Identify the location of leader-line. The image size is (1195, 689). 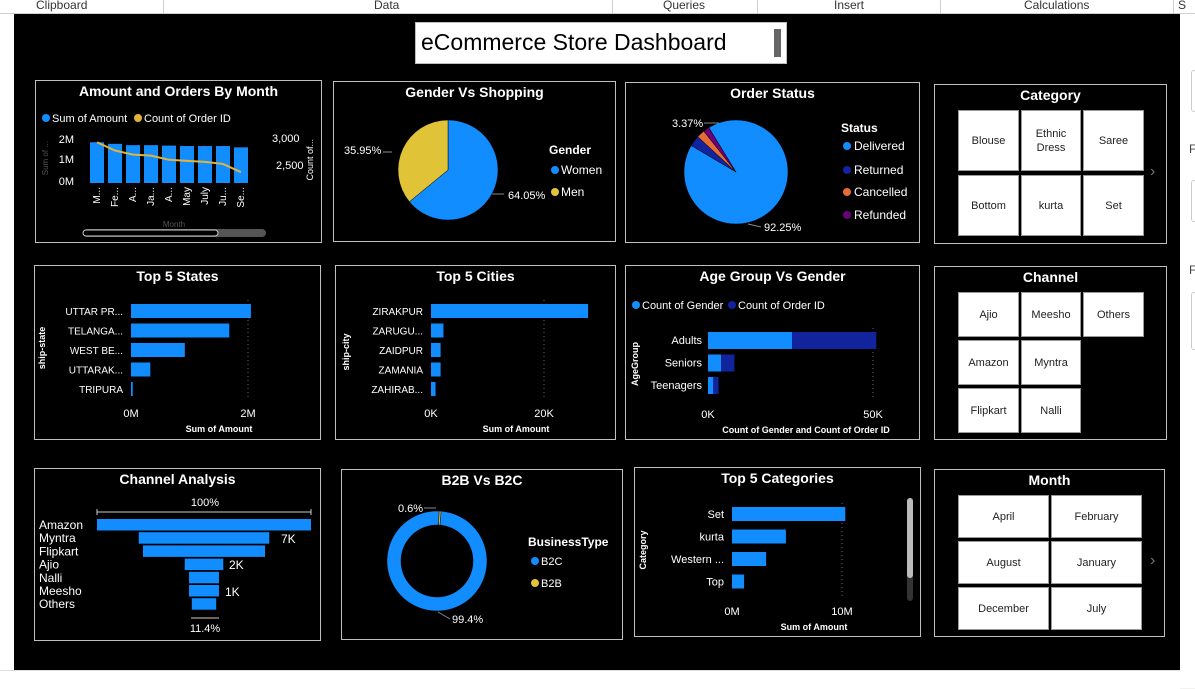
(754, 225).